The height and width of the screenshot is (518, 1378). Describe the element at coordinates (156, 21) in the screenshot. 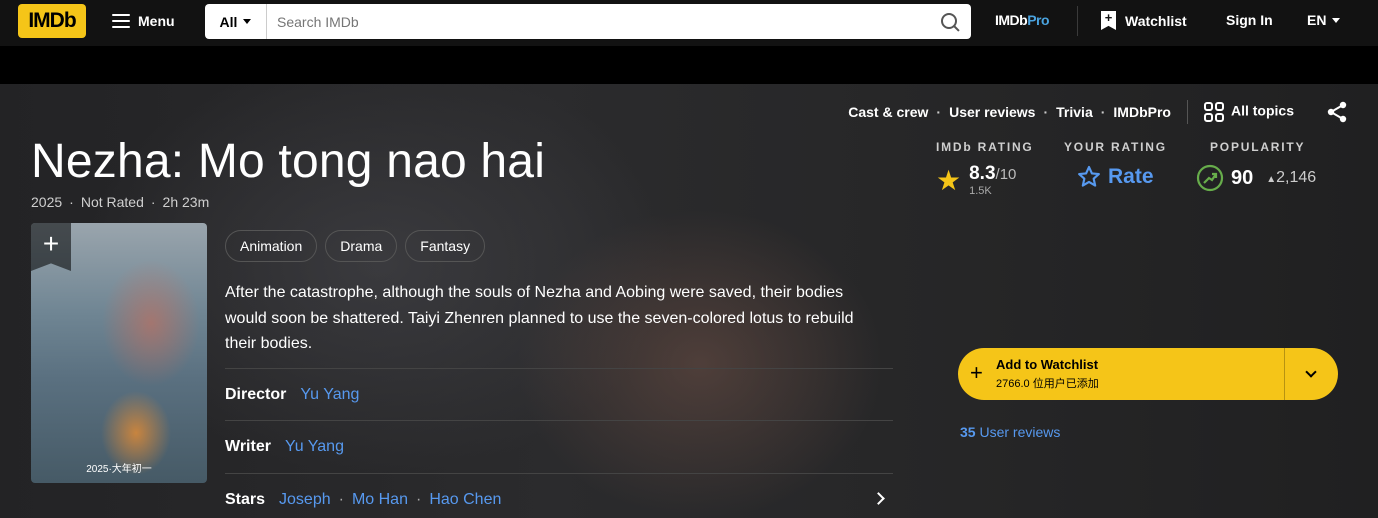

I see `menu-label: Menu` at that location.